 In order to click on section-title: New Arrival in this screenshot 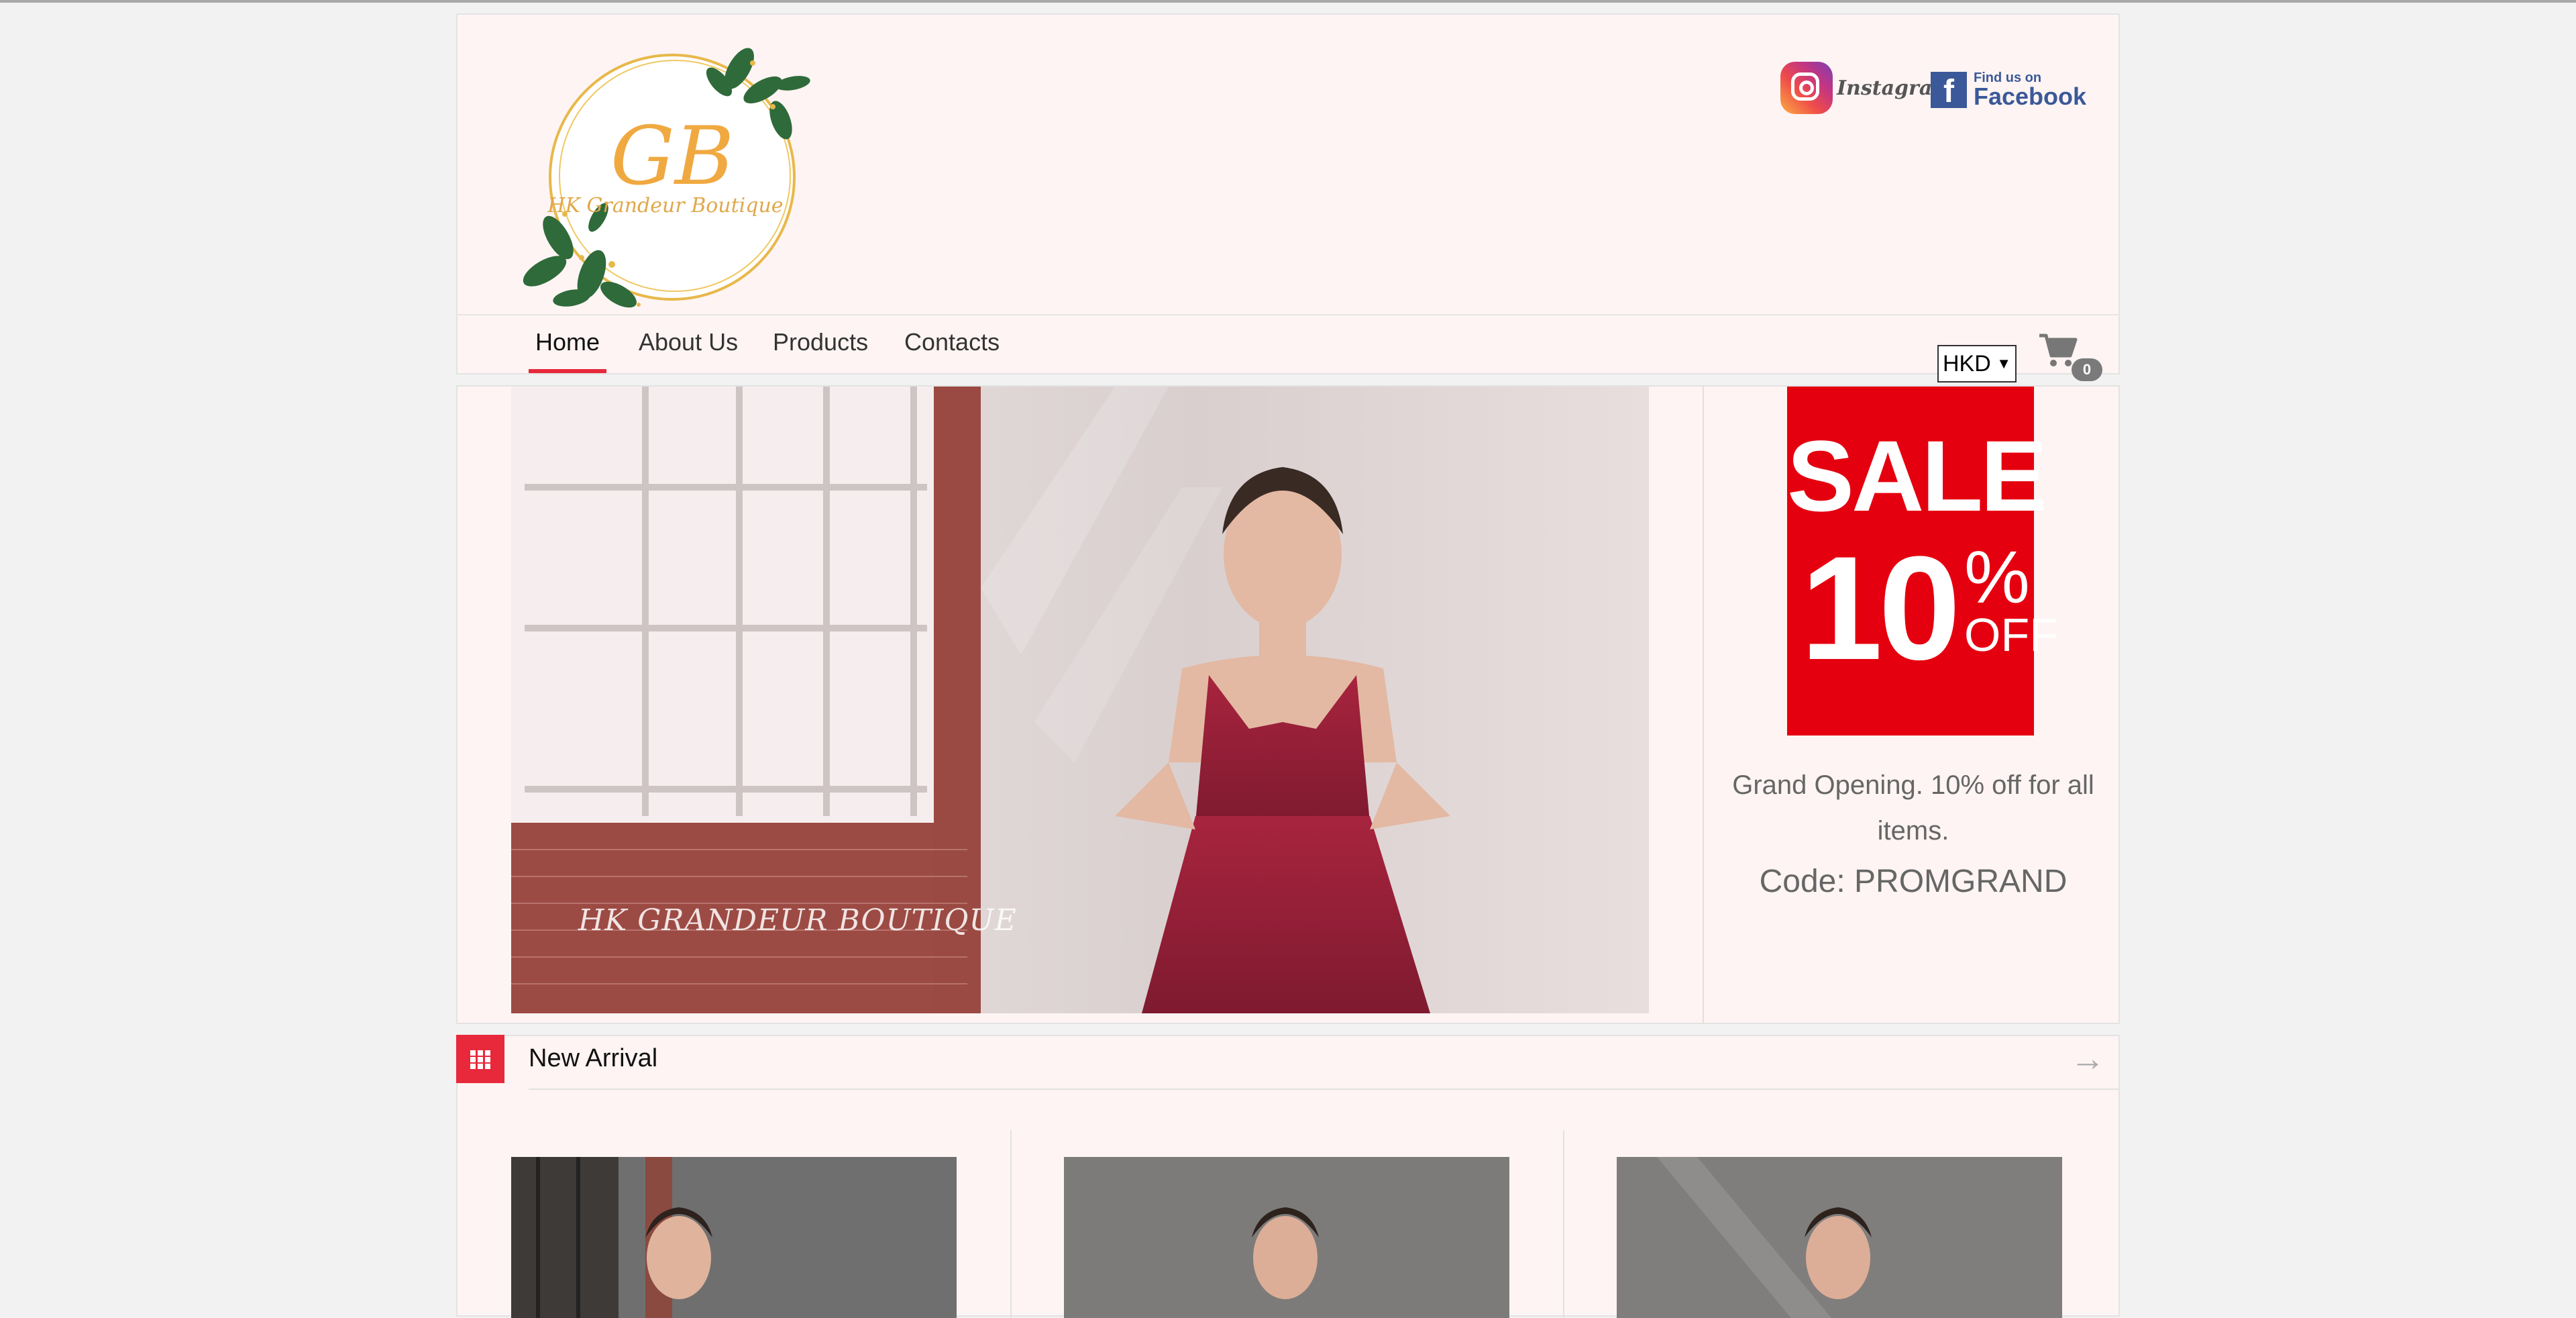, I will do `click(593, 1058)`.